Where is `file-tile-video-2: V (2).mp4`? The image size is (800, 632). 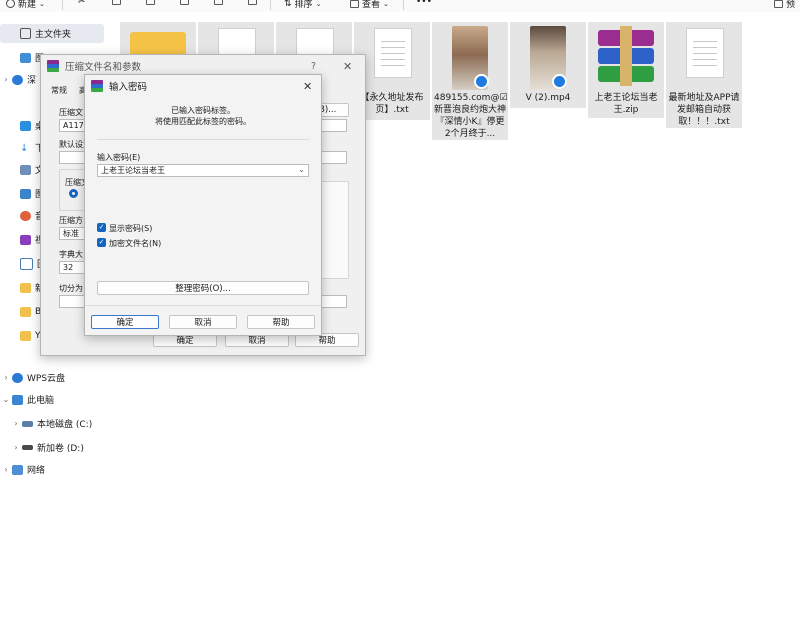
file-tile-video-2: V (2).mp4 is located at coordinates (548, 65).